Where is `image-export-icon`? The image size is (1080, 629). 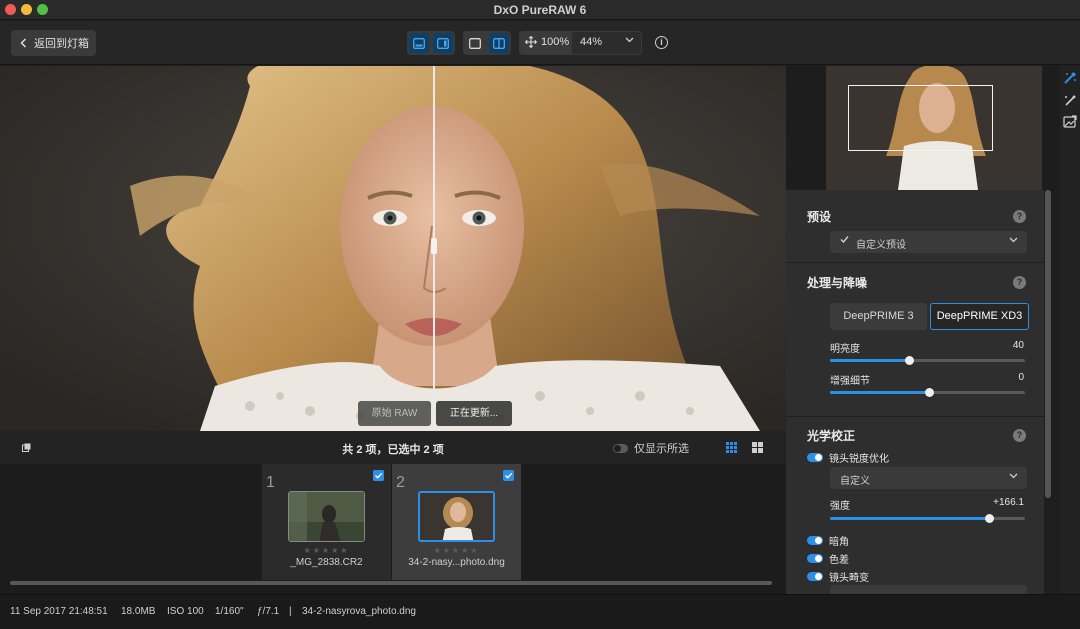
image-export-icon is located at coordinates (1070, 122).